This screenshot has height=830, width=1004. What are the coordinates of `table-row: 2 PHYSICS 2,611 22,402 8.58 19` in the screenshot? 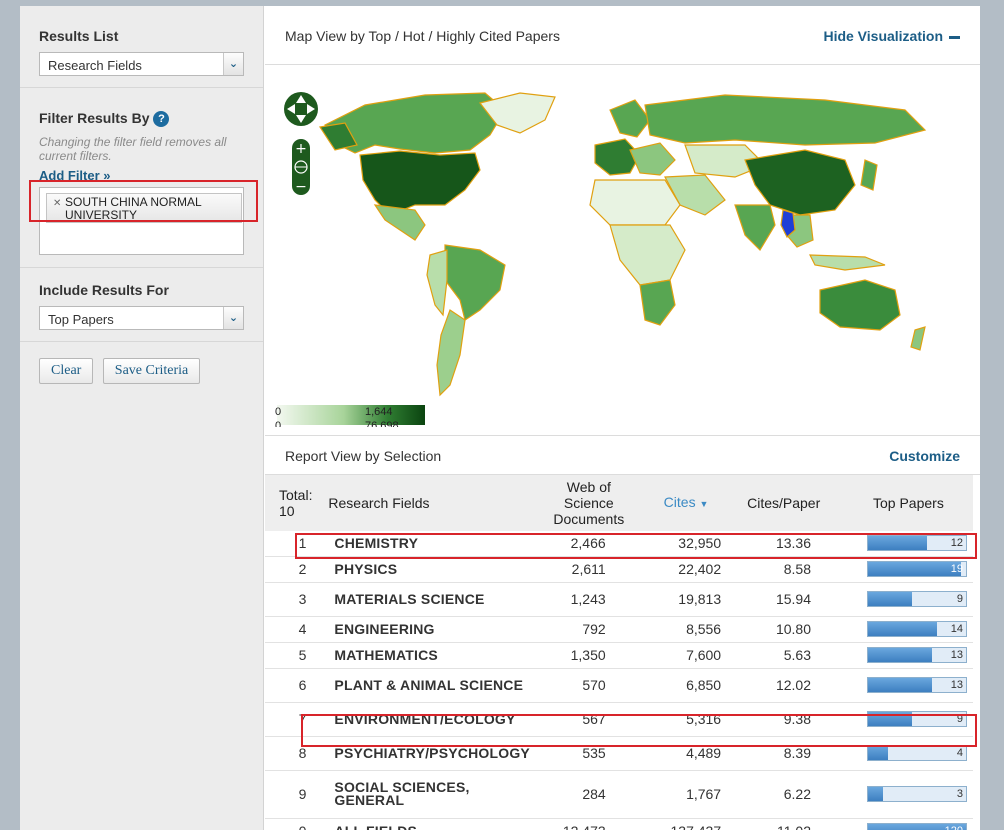 It's located at (619, 569).